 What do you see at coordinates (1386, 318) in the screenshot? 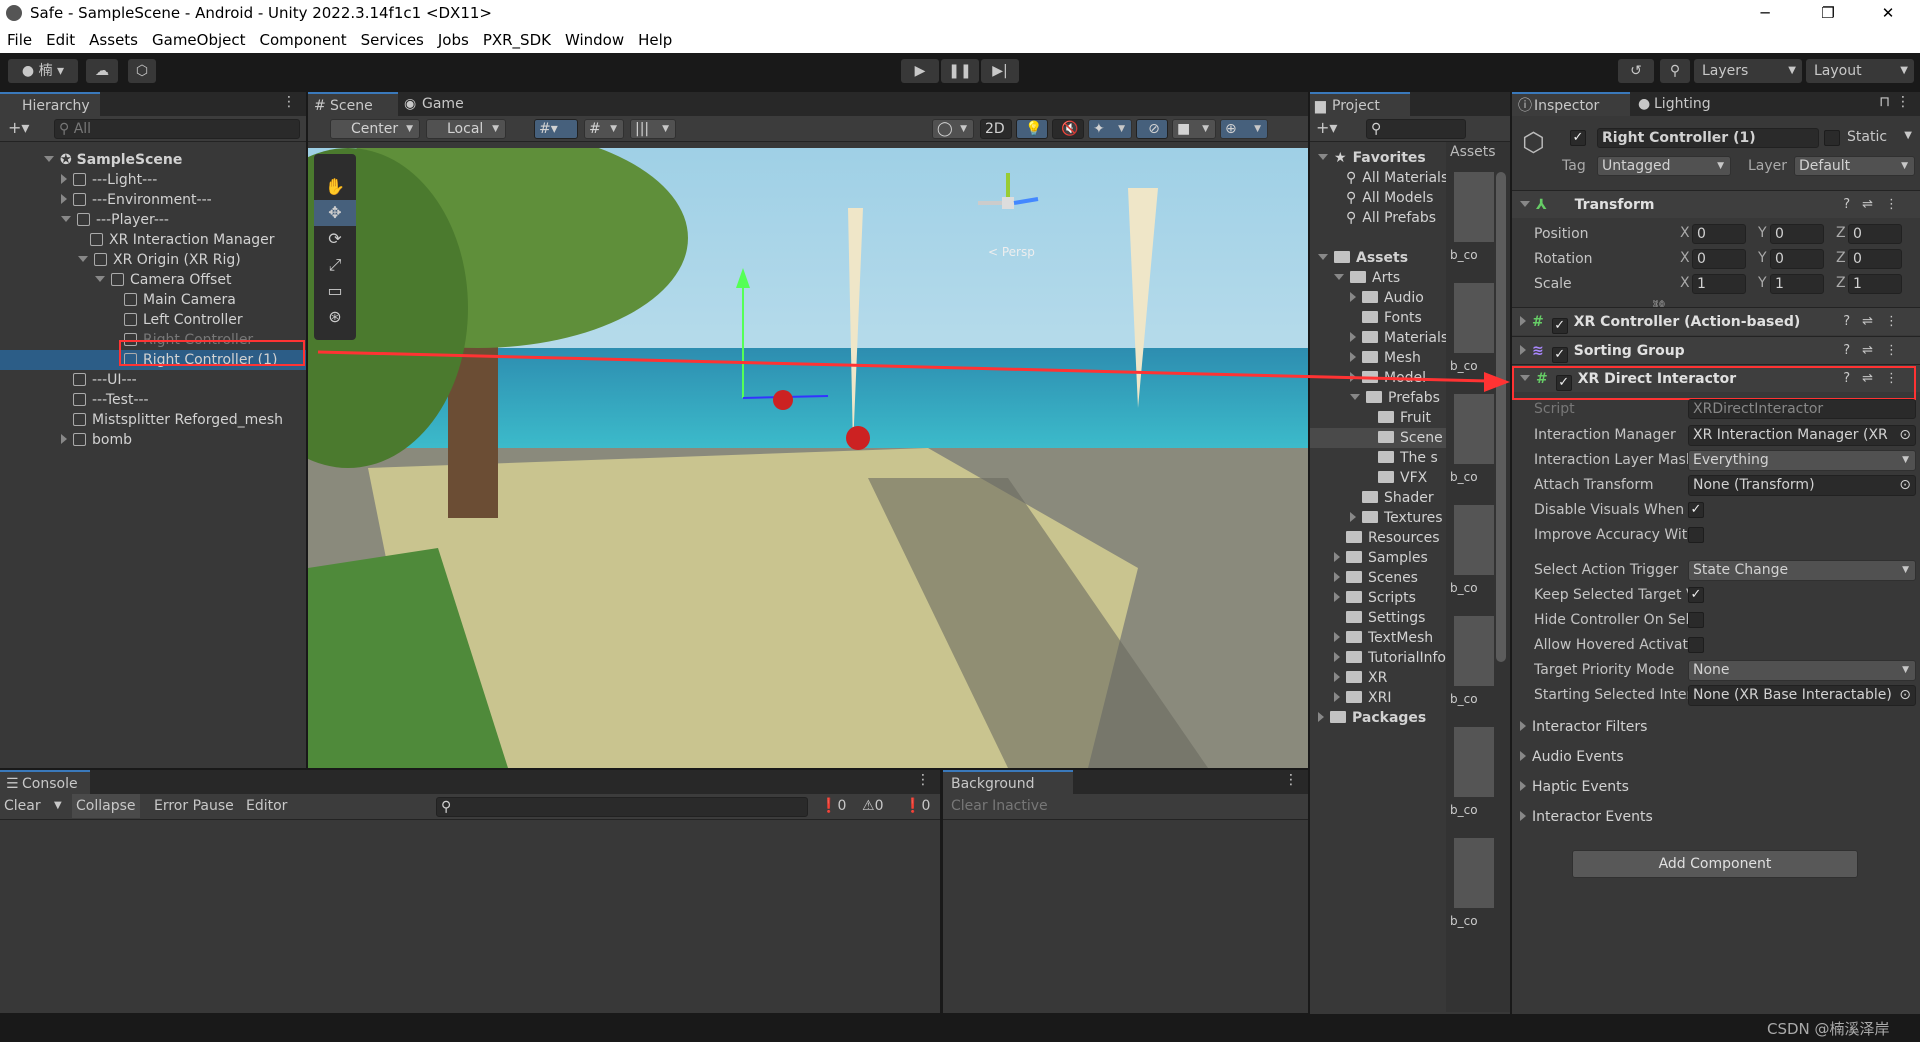
I see `project-item: Fonts` at bounding box center [1386, 318].